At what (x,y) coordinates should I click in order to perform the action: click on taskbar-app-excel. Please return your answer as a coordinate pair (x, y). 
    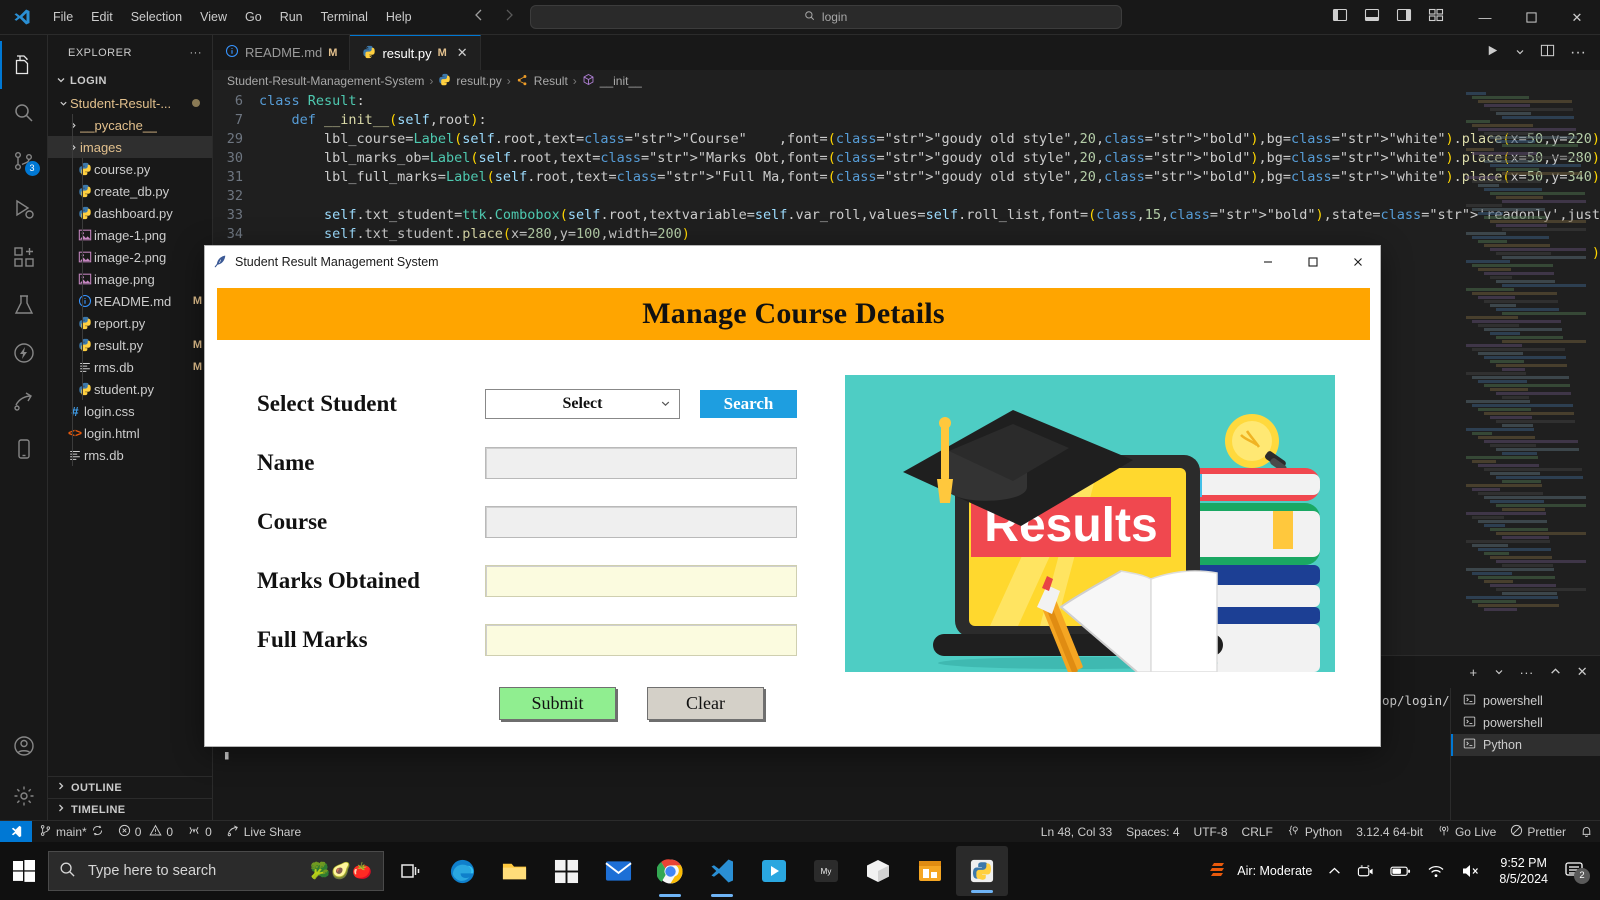
    Looking at the image, I should click on (930, 871).